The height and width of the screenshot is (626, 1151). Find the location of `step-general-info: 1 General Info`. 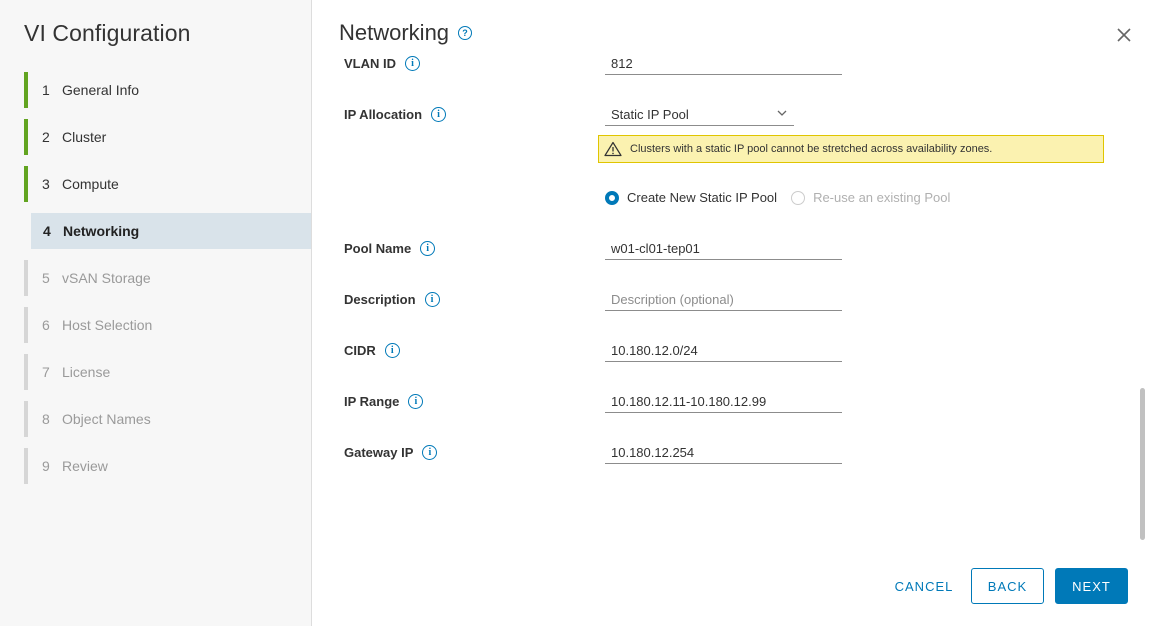

step-general-info: 1 General Info is located at coordinates (167, 90).